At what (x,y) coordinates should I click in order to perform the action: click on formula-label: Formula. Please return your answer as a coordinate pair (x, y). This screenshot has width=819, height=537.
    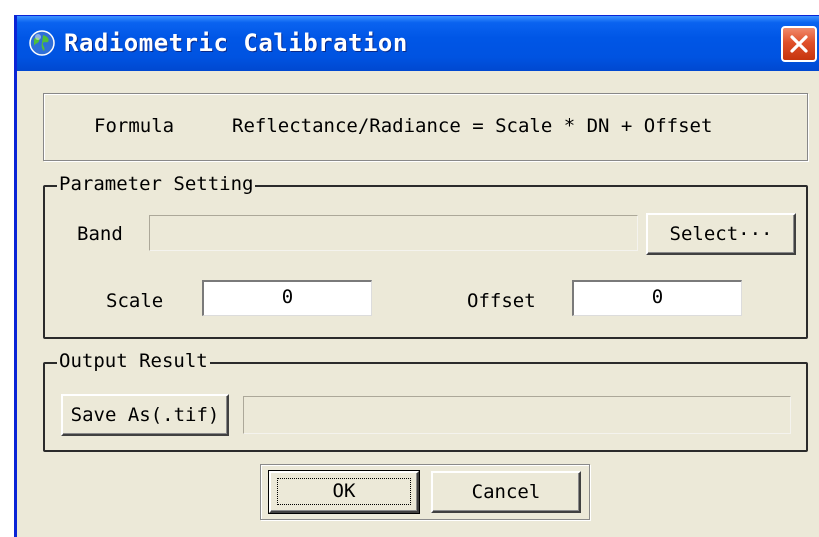
    Looking at the image, I should click on (134, 126).